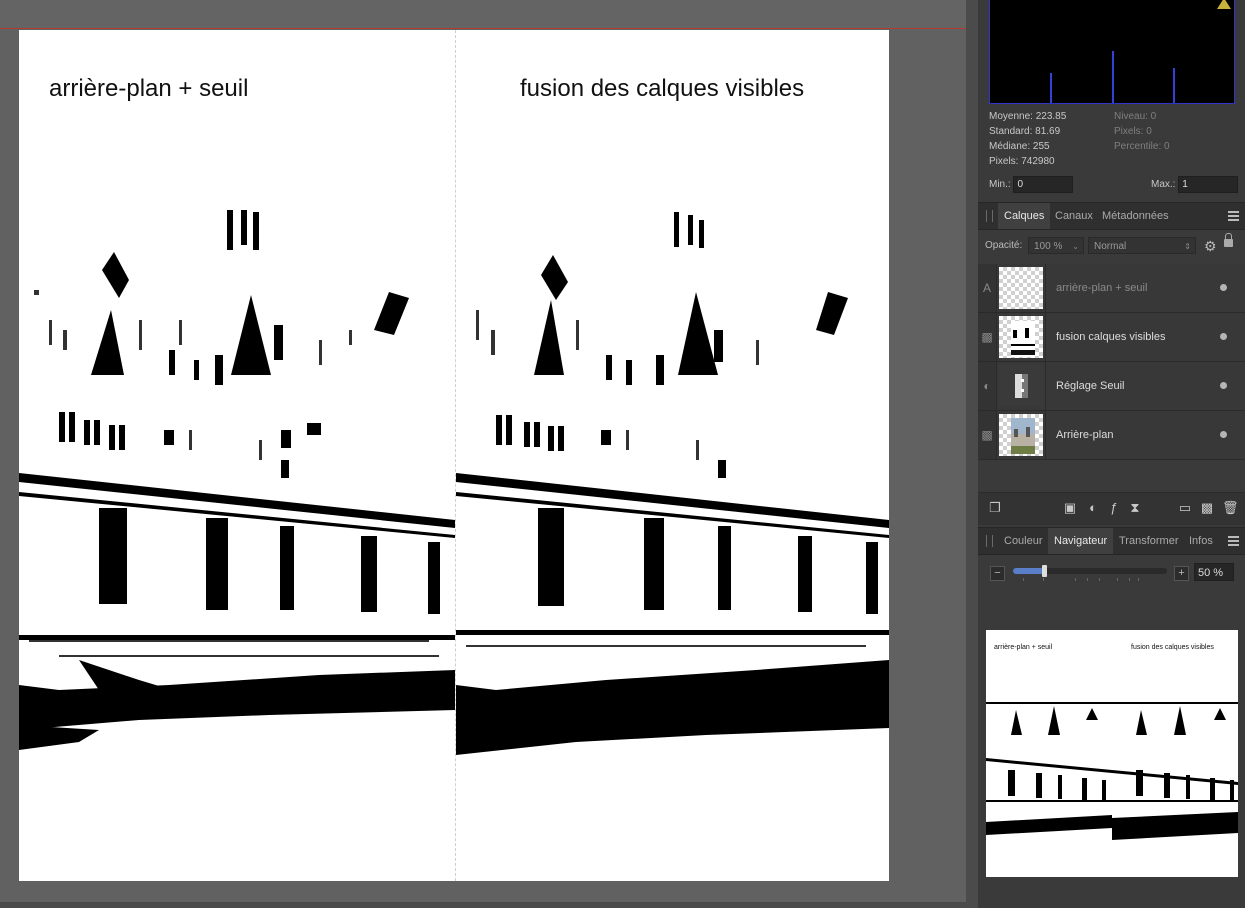 The height and width of the screenshot is (908, 1245). I want to click on layer-options-bar: Opacité: 100 % ⌄ Normal ⇕ ⚙, so click(1111, 246).